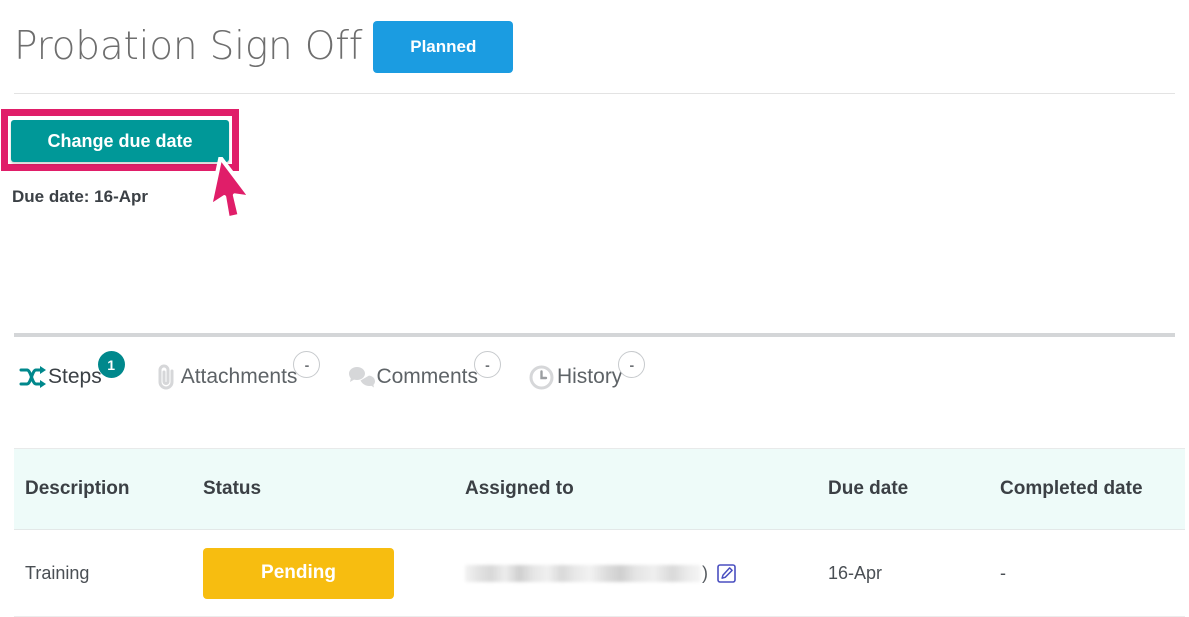  Describe the element at coordinates (594, 93) in the screenshot. I see `header-divider` at that location.